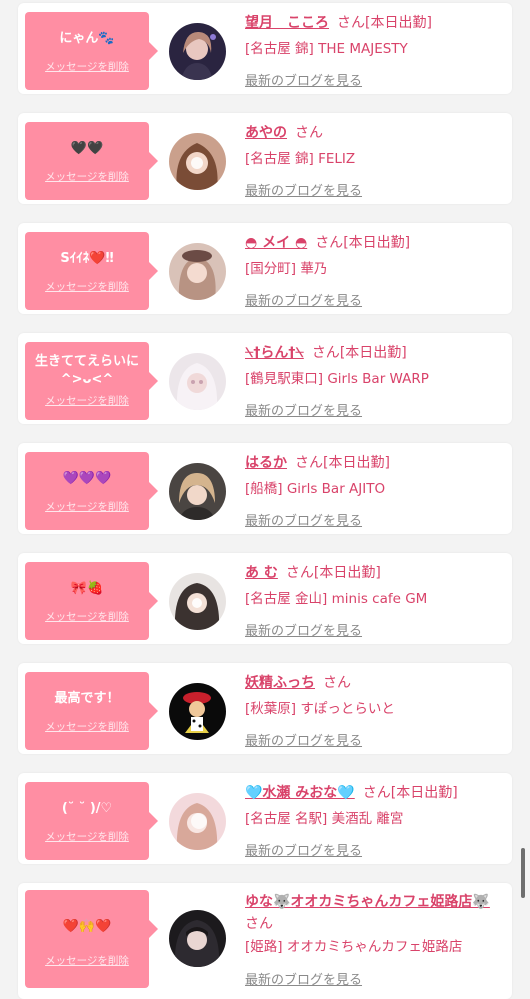 The image size is (530, 999). Describe the element at coordinates (261, 573) in the screenshot. I see `cast-name-link: あ む` at that location.